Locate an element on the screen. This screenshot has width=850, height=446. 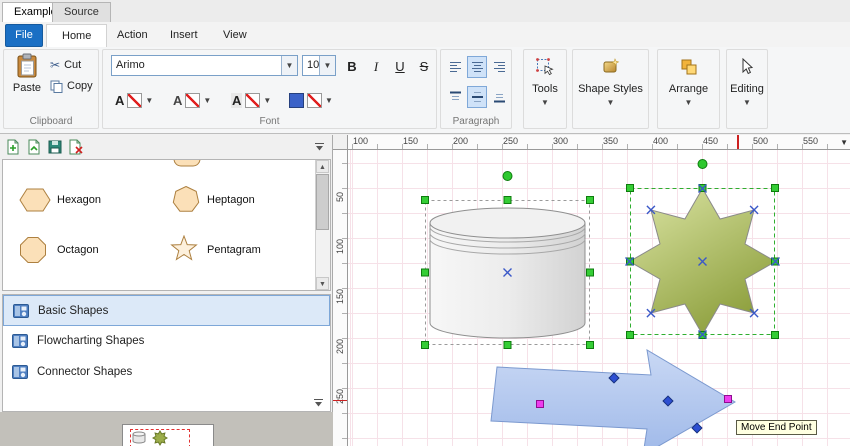
expand-more-icon is located at coordinates (318, 403).